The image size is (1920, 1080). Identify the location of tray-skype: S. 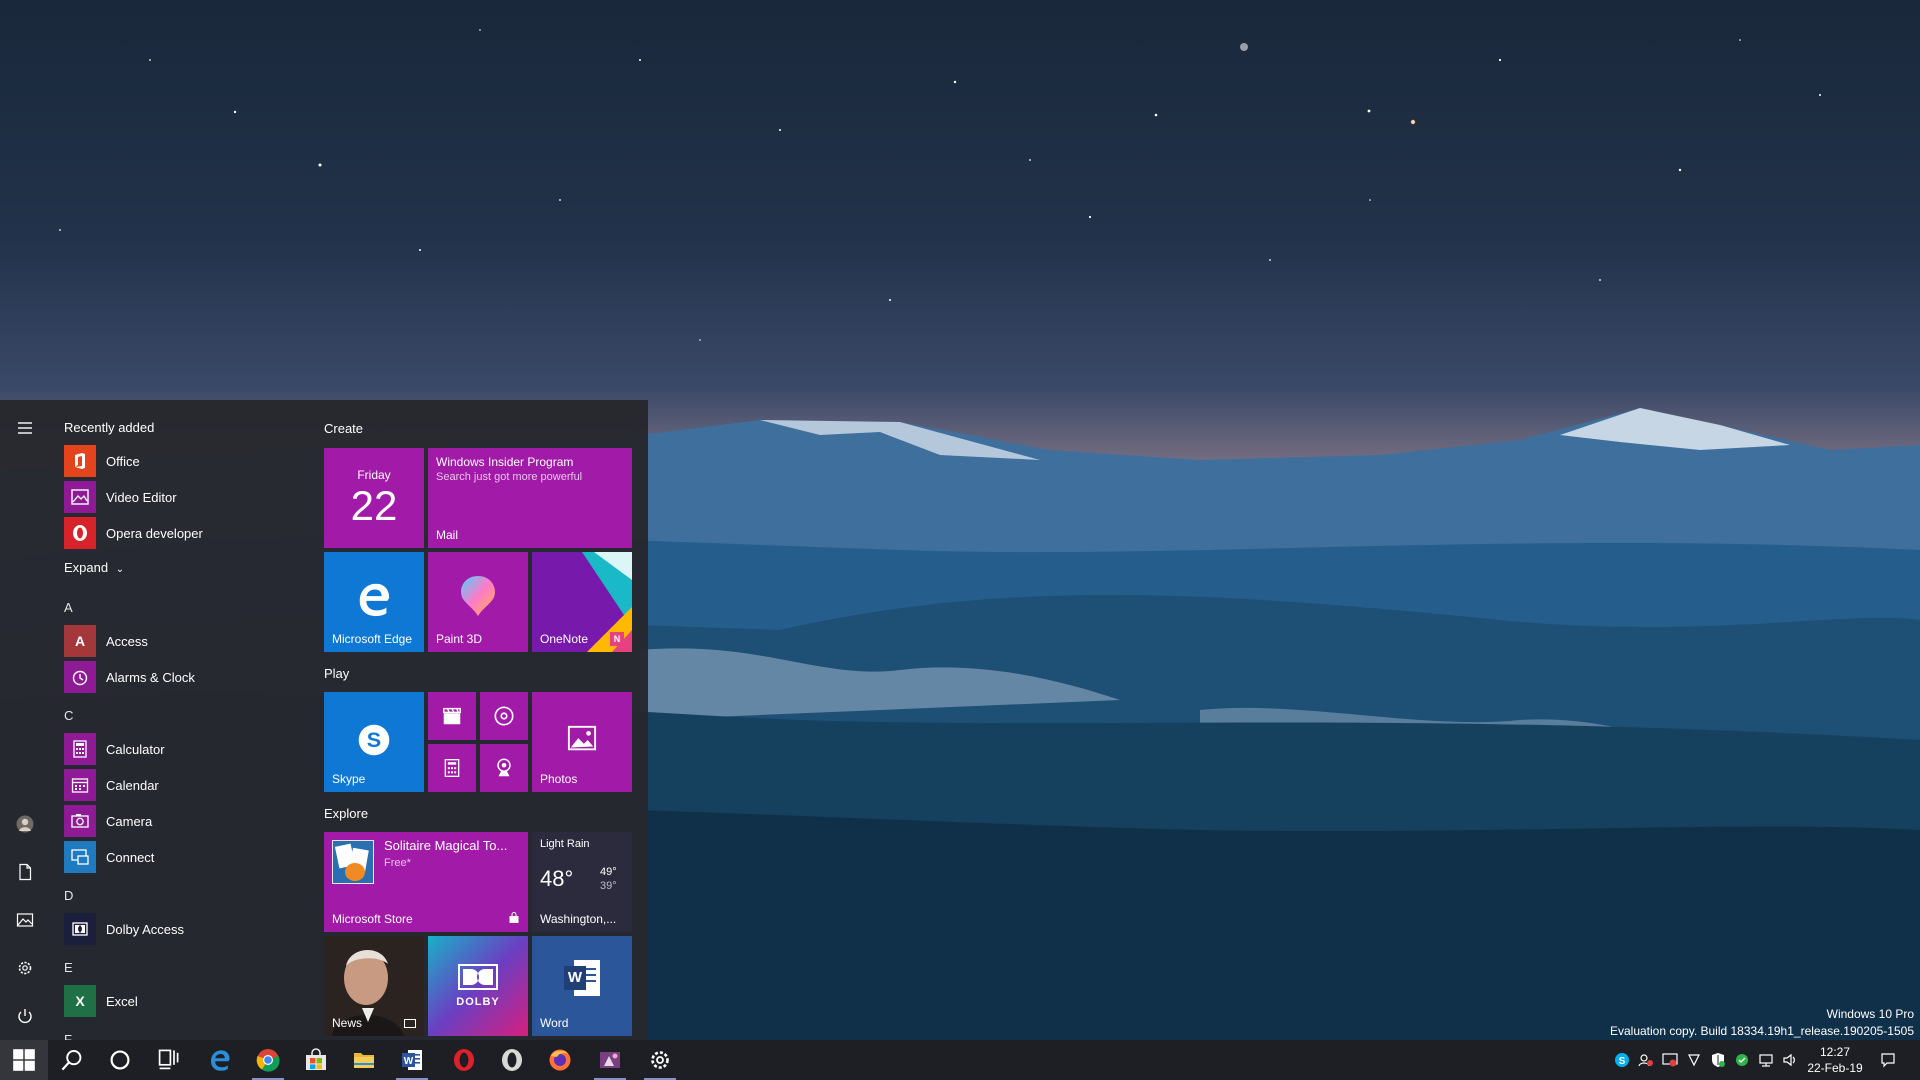
(1622, 1060).